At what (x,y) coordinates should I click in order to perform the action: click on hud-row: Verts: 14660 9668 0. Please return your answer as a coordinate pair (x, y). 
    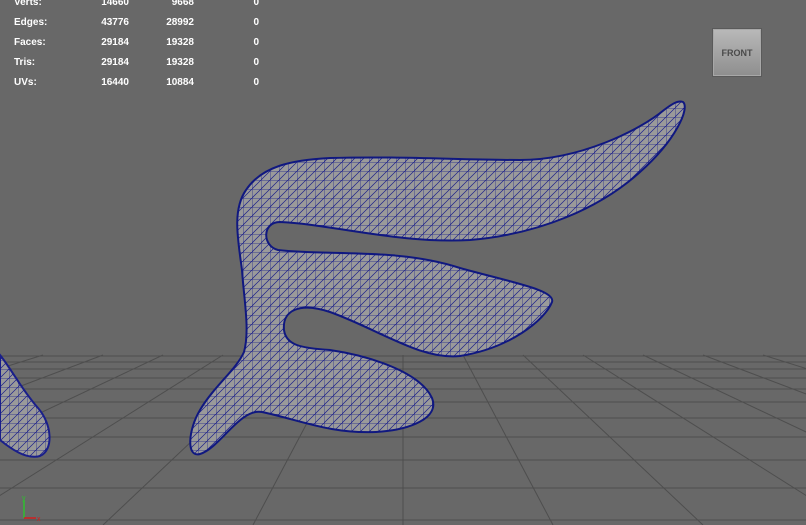
    Looking at the image, I should click on (136, 6).